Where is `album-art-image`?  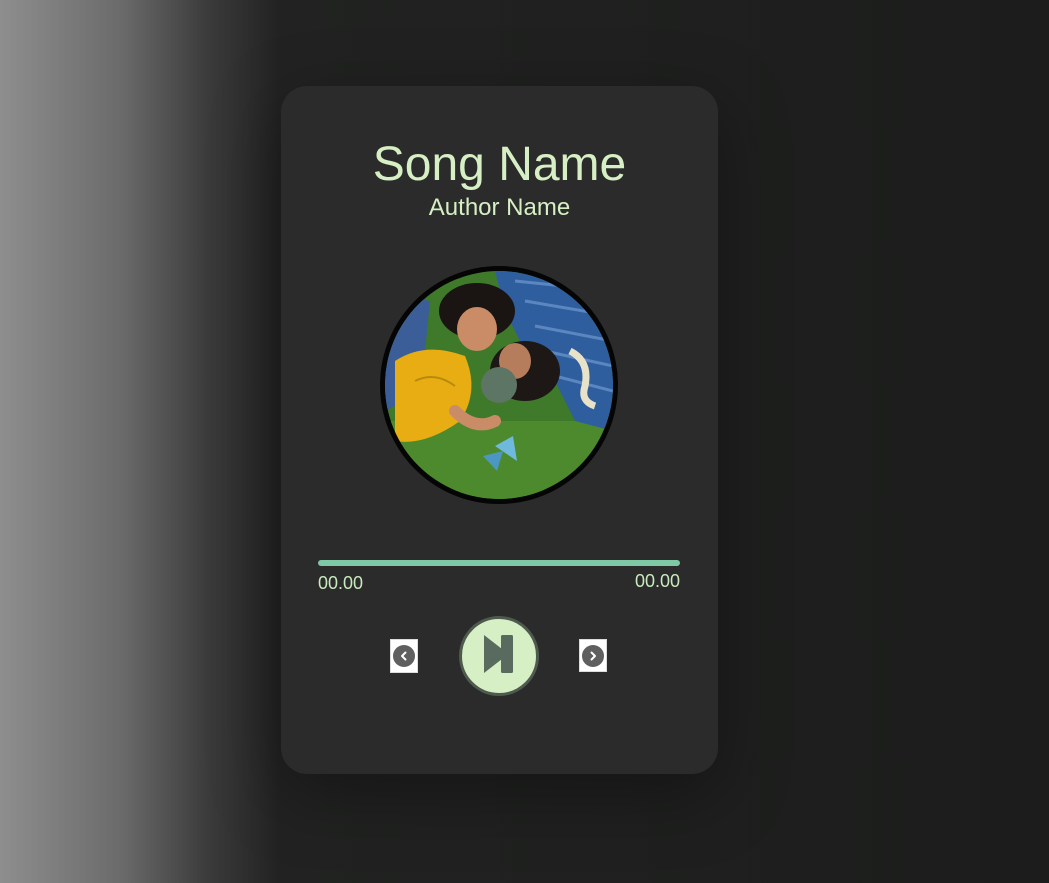 album-art-image is located at coordinates (499, 385).